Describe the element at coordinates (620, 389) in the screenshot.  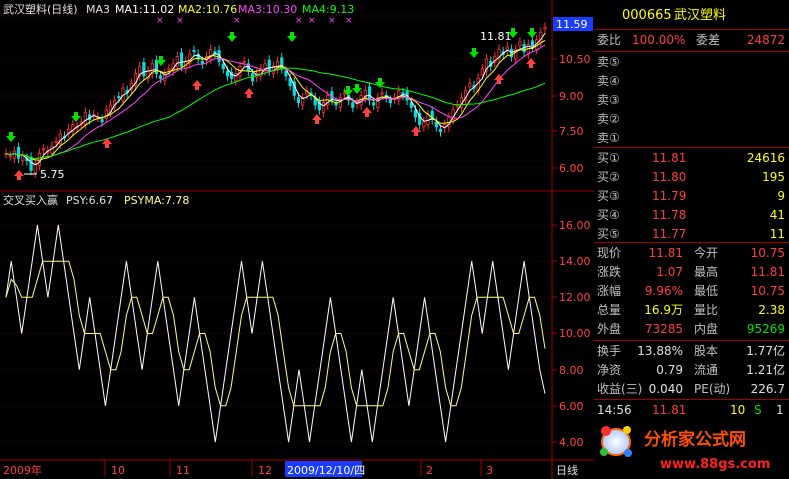
I see `fund-label: 收益(三)` at that location.